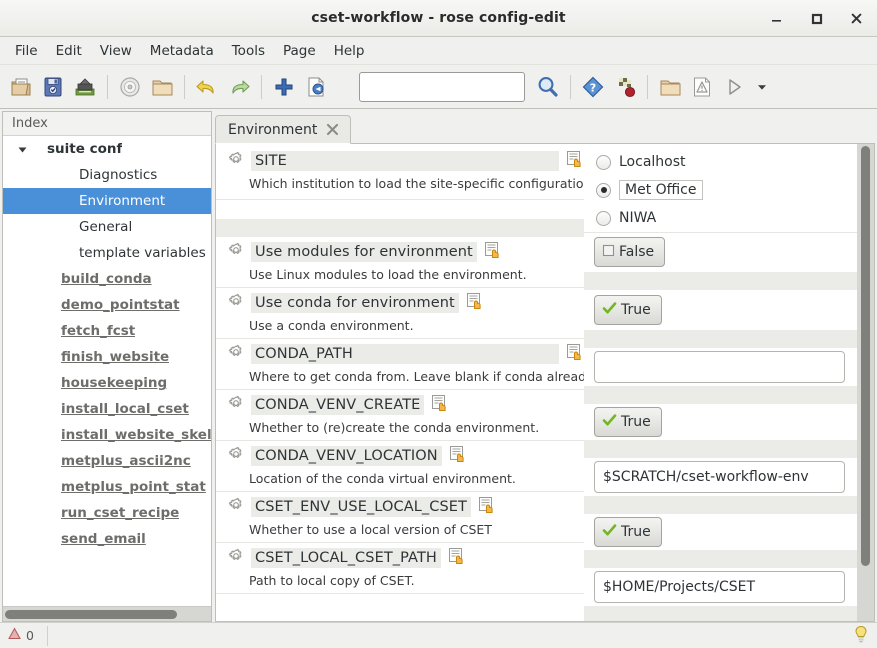  What do you see at coordinates (69, 51) in the screenshot?
I see `menu-edit: Edit` at bounding box center [69, 51].